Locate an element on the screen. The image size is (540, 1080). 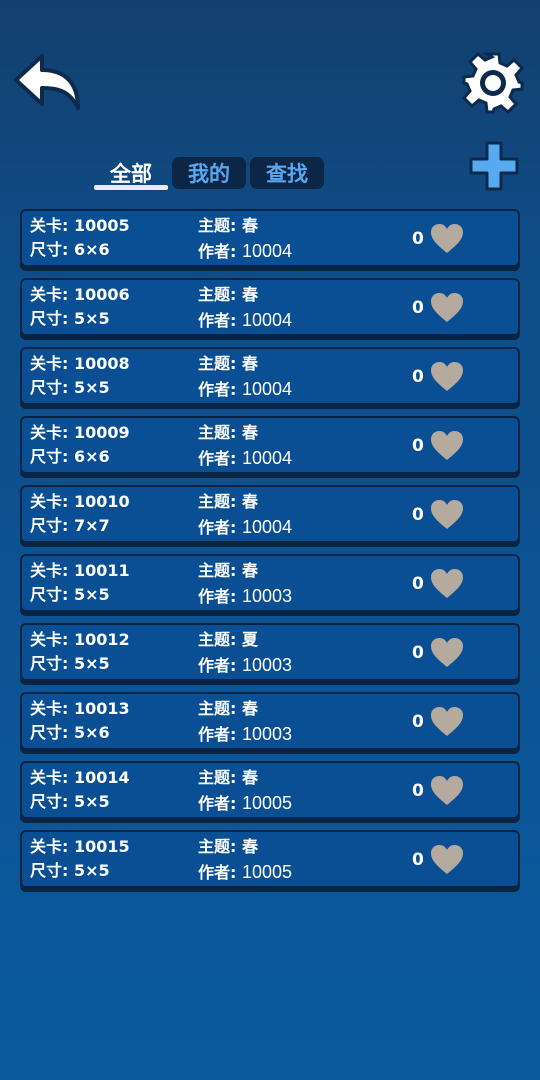
level-size-field: 尺寸: 5×6 is located at coordinates (70, 733).